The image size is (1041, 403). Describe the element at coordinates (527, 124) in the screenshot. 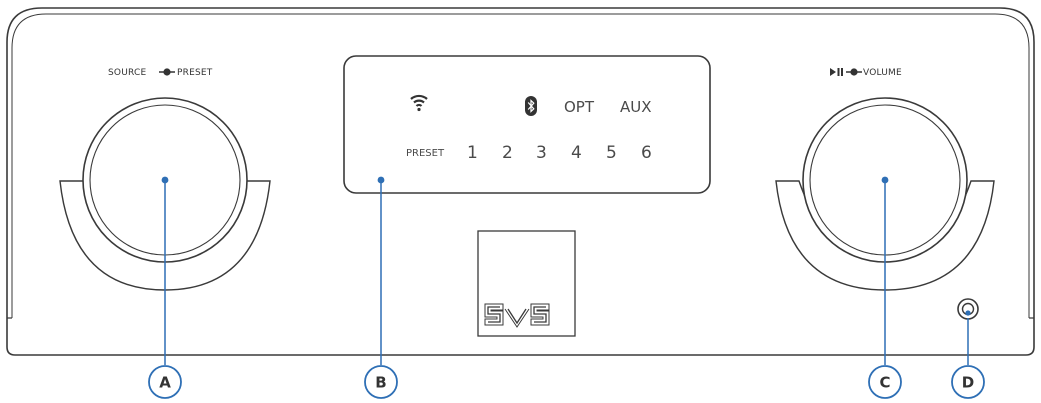

I see `front-display` at that location.